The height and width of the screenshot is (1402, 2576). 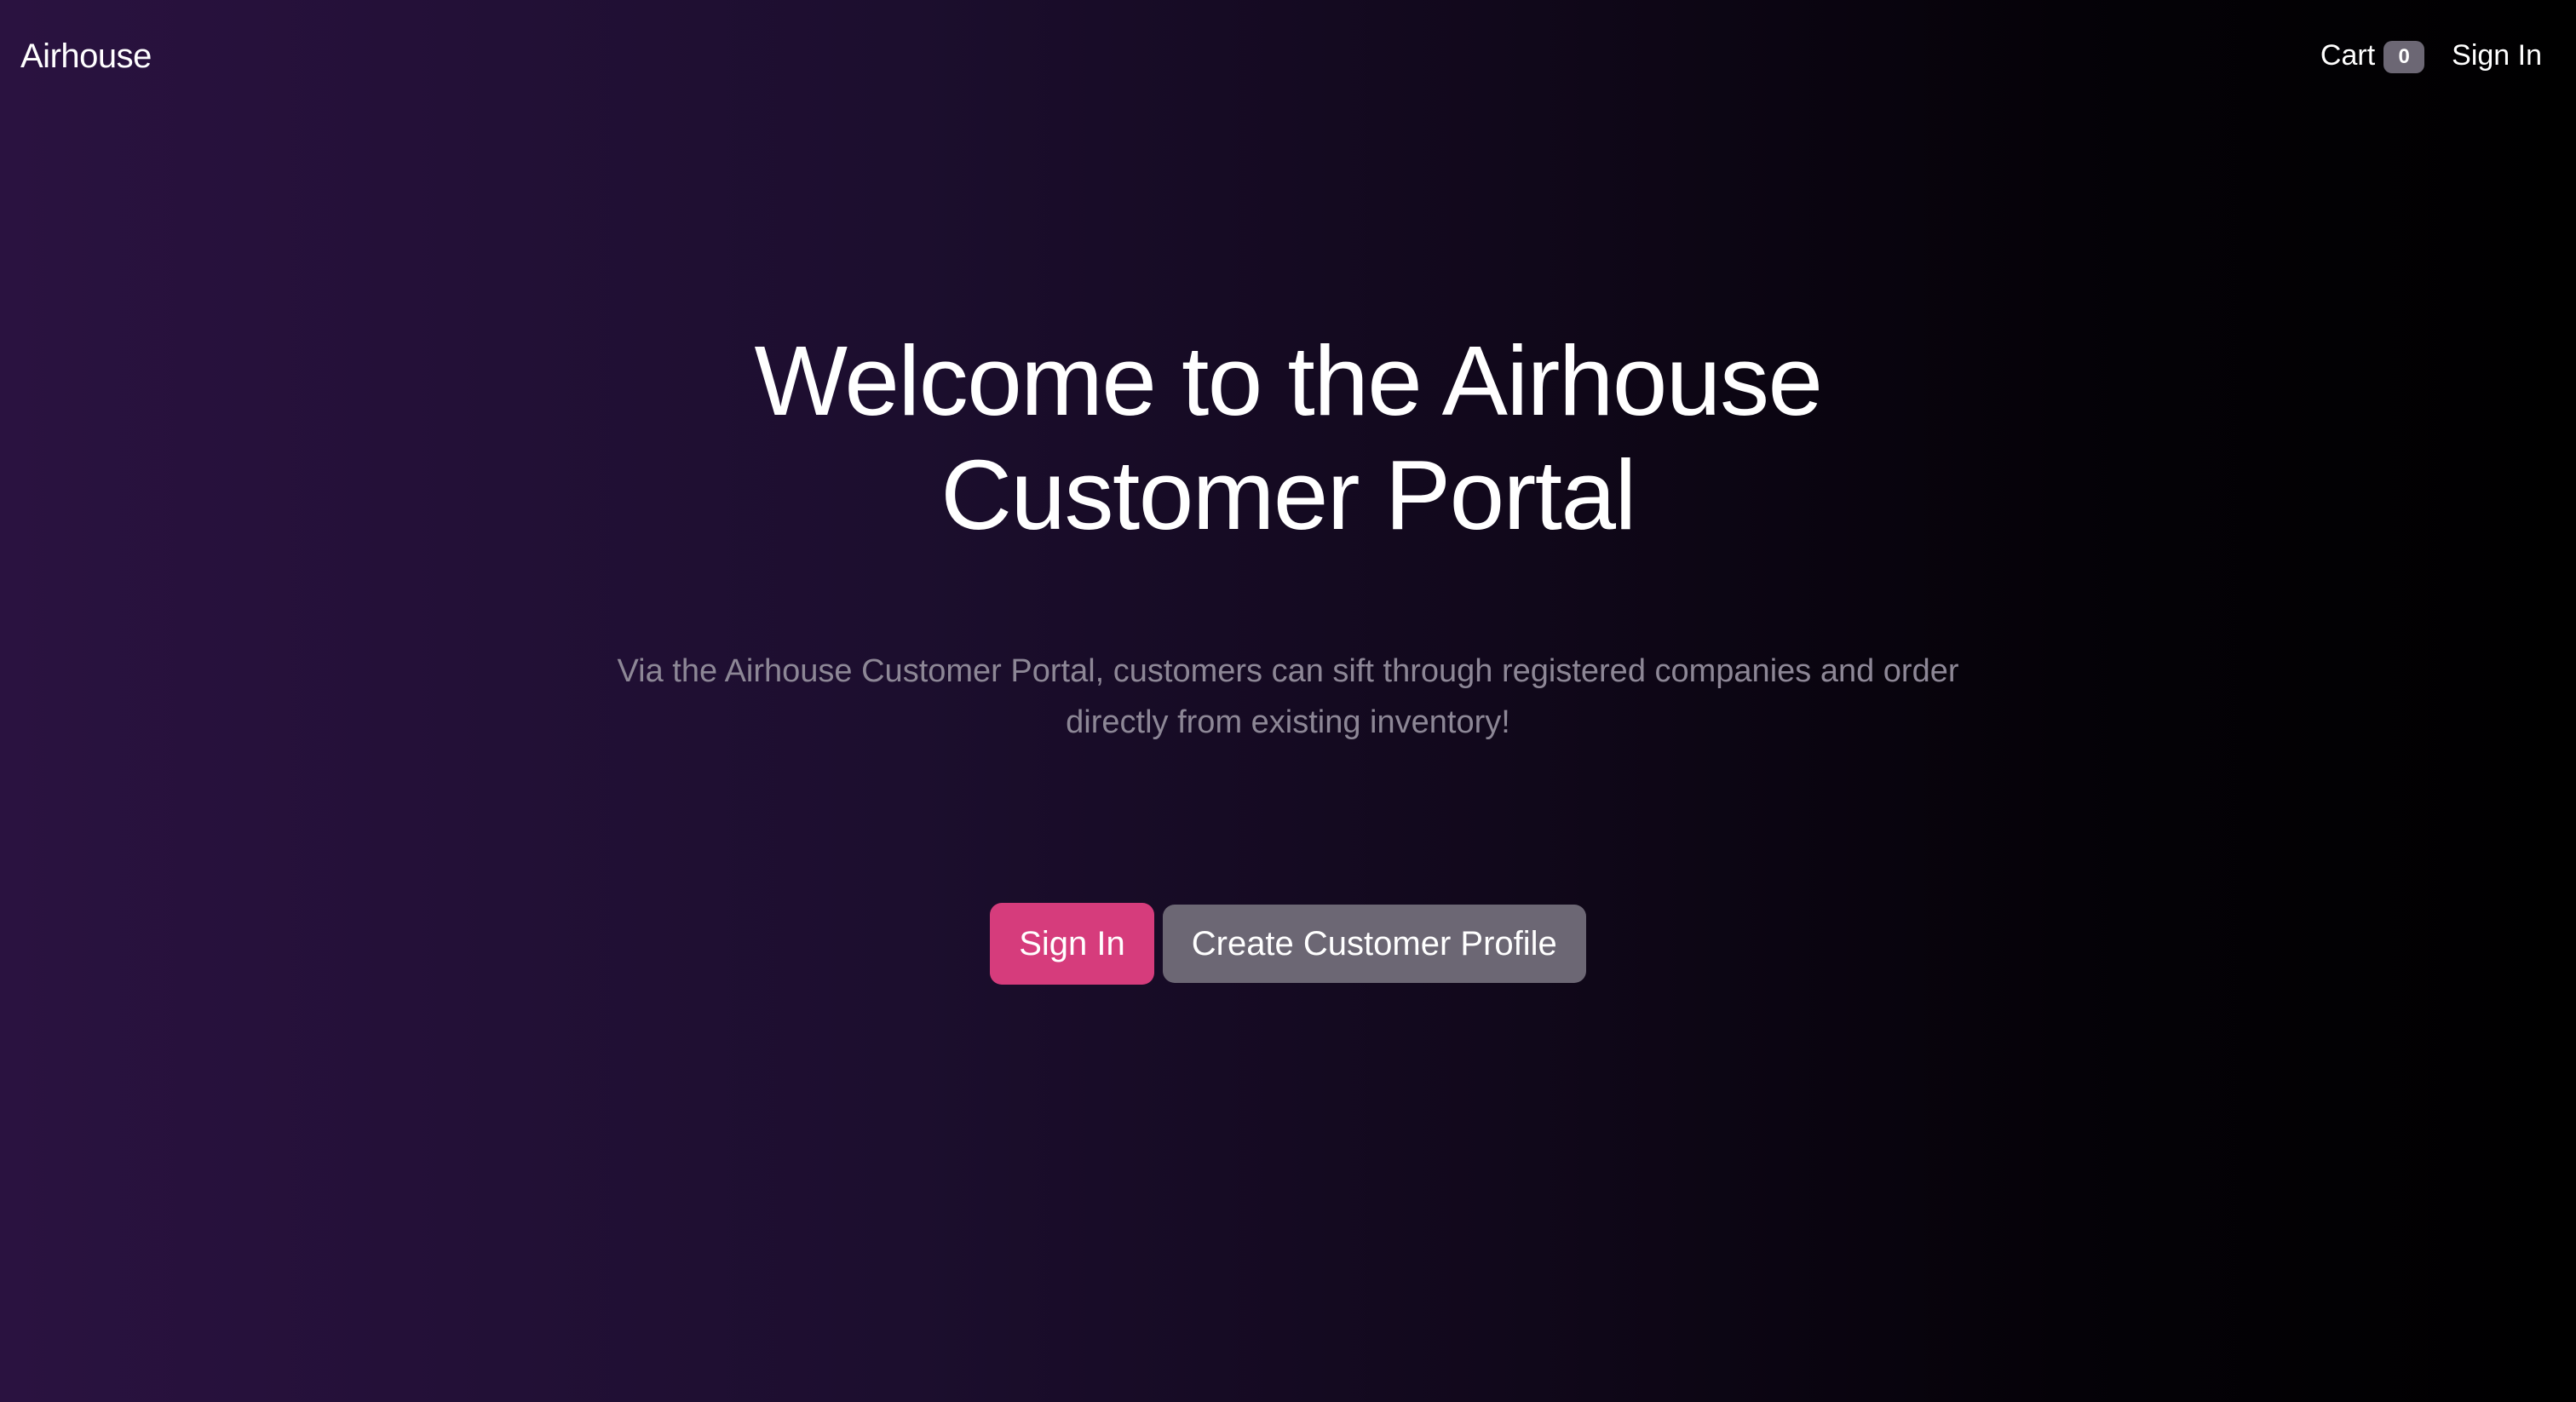 What do you see at coordinates (2404, 57) in the screenshot?
I see `cart-count-badge: 0` at bounding box center [2404, 57].